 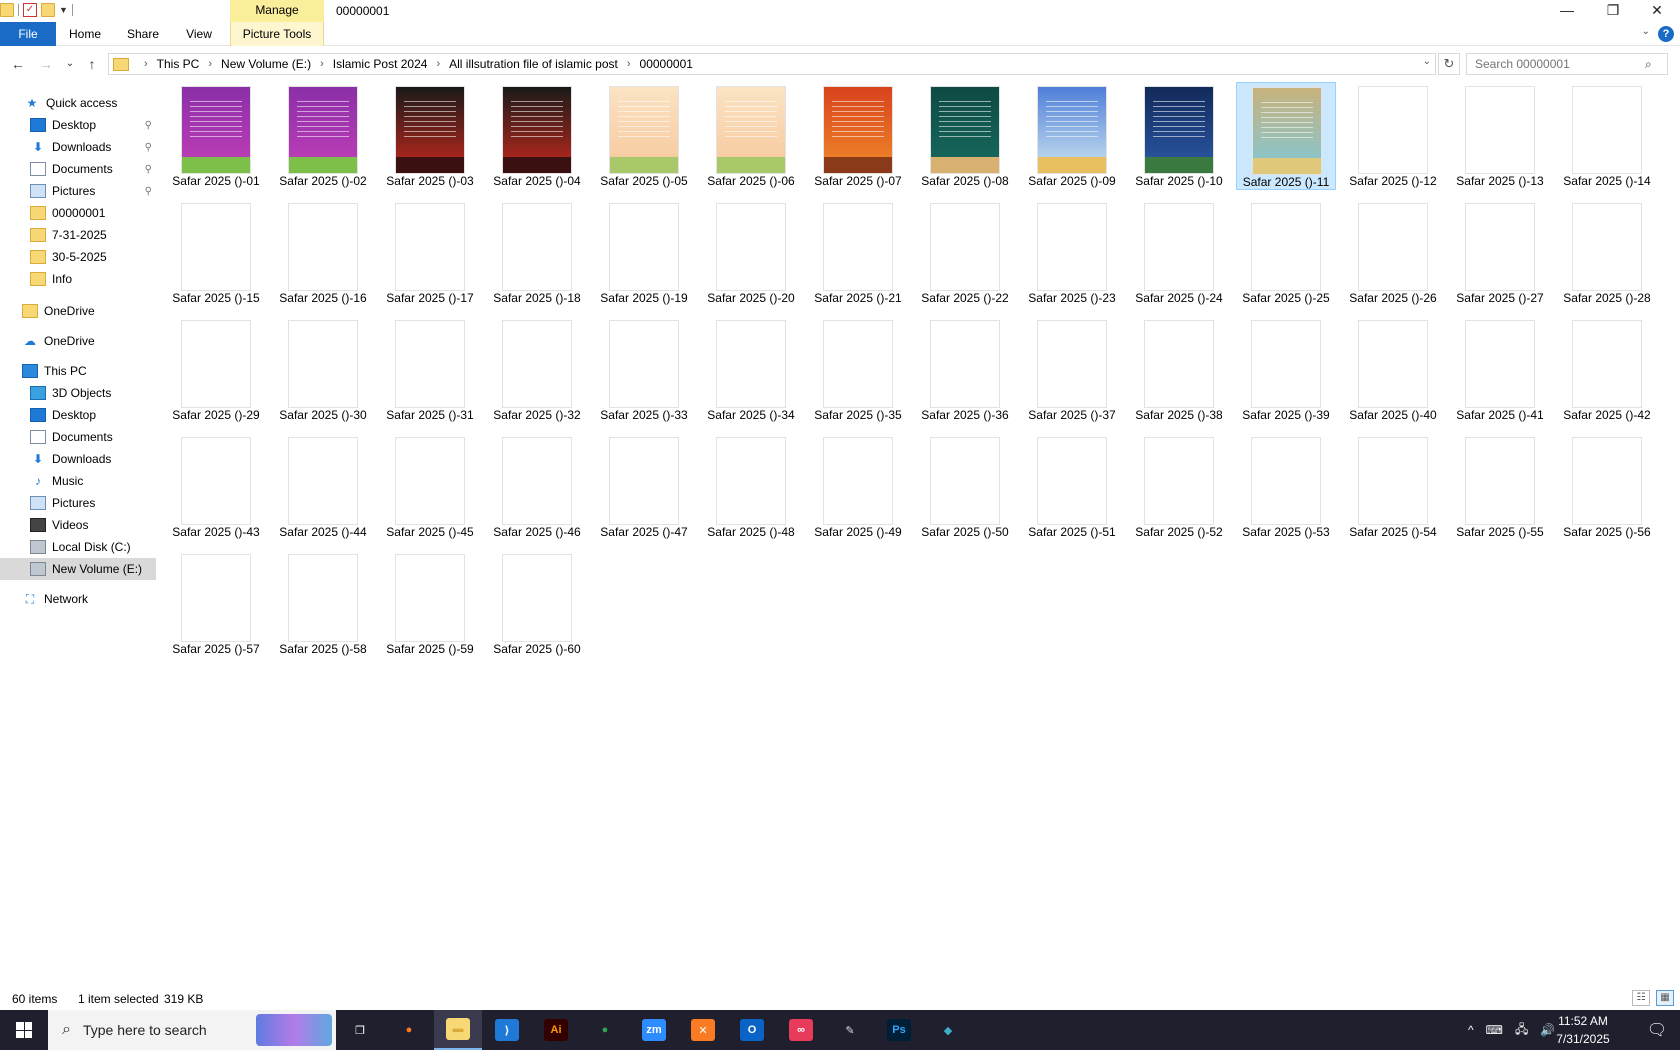 I want to click on file-item: Safar 2025 ()-14, so click(x=1607, y=136).